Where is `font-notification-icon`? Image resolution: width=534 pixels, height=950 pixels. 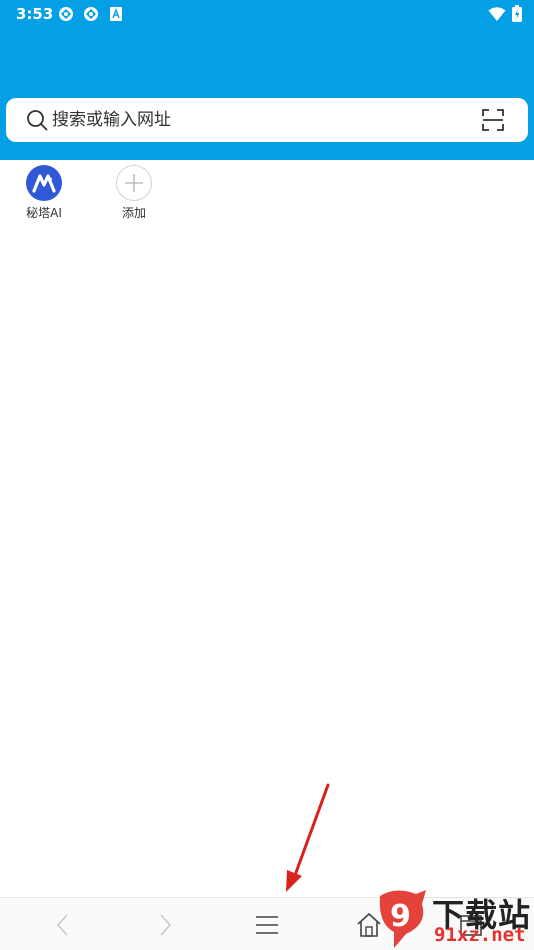
font-notification-icon is located at coordinates (116, 14).